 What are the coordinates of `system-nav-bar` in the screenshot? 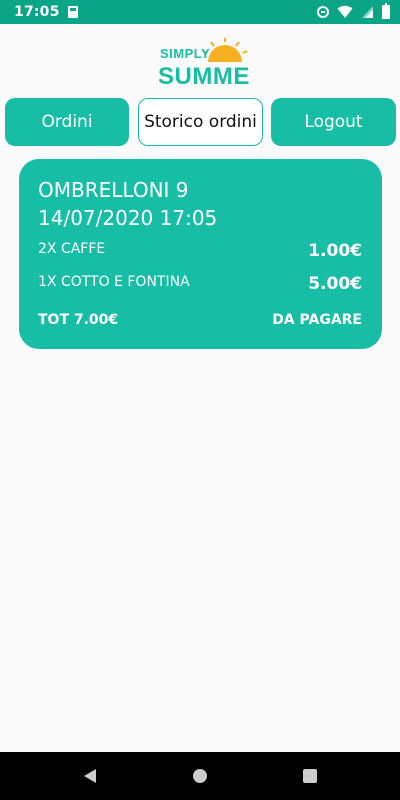 It's located at (200, 776).